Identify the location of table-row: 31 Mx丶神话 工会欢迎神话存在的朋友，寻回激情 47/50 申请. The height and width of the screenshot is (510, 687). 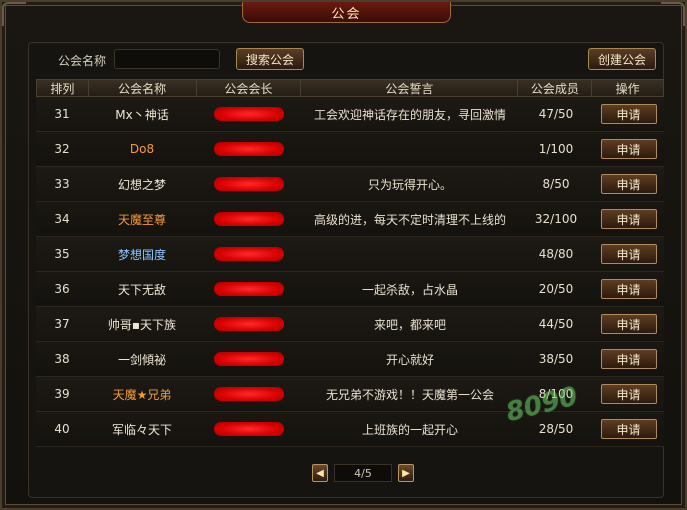
(350, 114).